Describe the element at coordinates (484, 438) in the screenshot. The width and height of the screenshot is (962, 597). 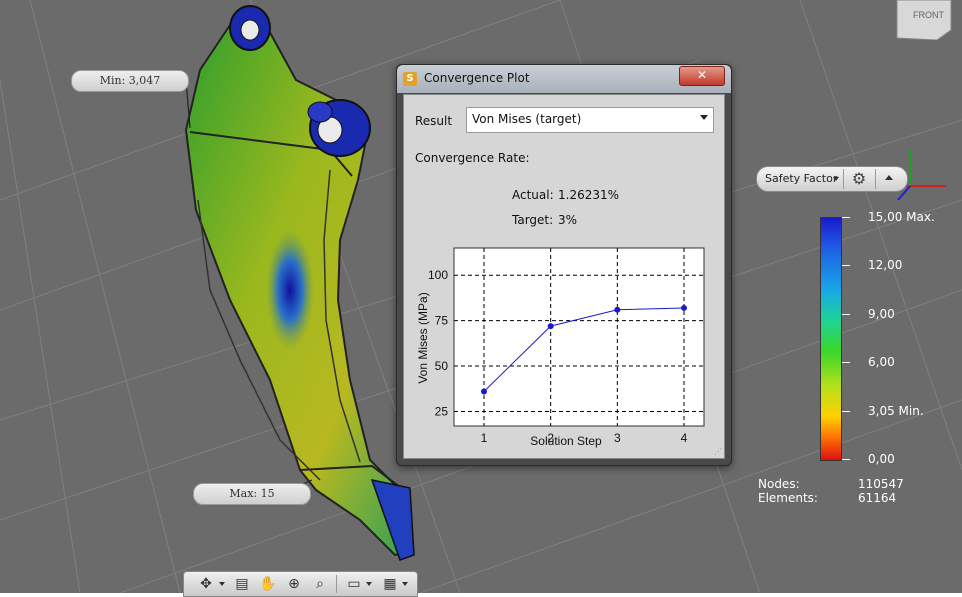
I see `x-tick-label: 1` at that location.